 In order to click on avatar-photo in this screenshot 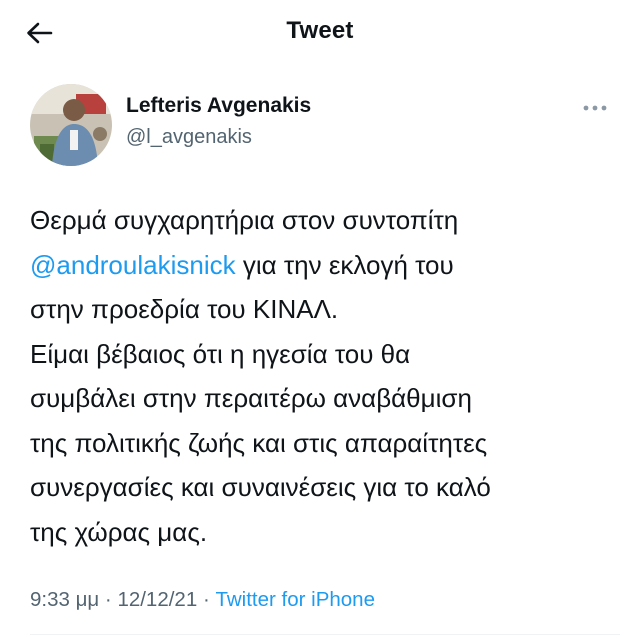, I will do `click(71, 125)`.